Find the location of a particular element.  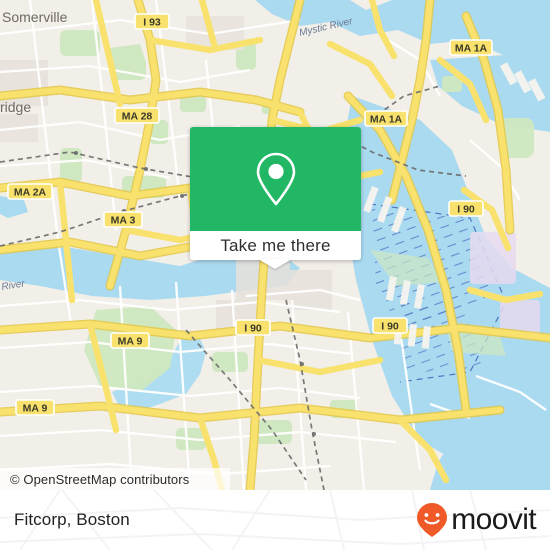

route-shield-label: MA 3 is located at coordinates (123, 220).